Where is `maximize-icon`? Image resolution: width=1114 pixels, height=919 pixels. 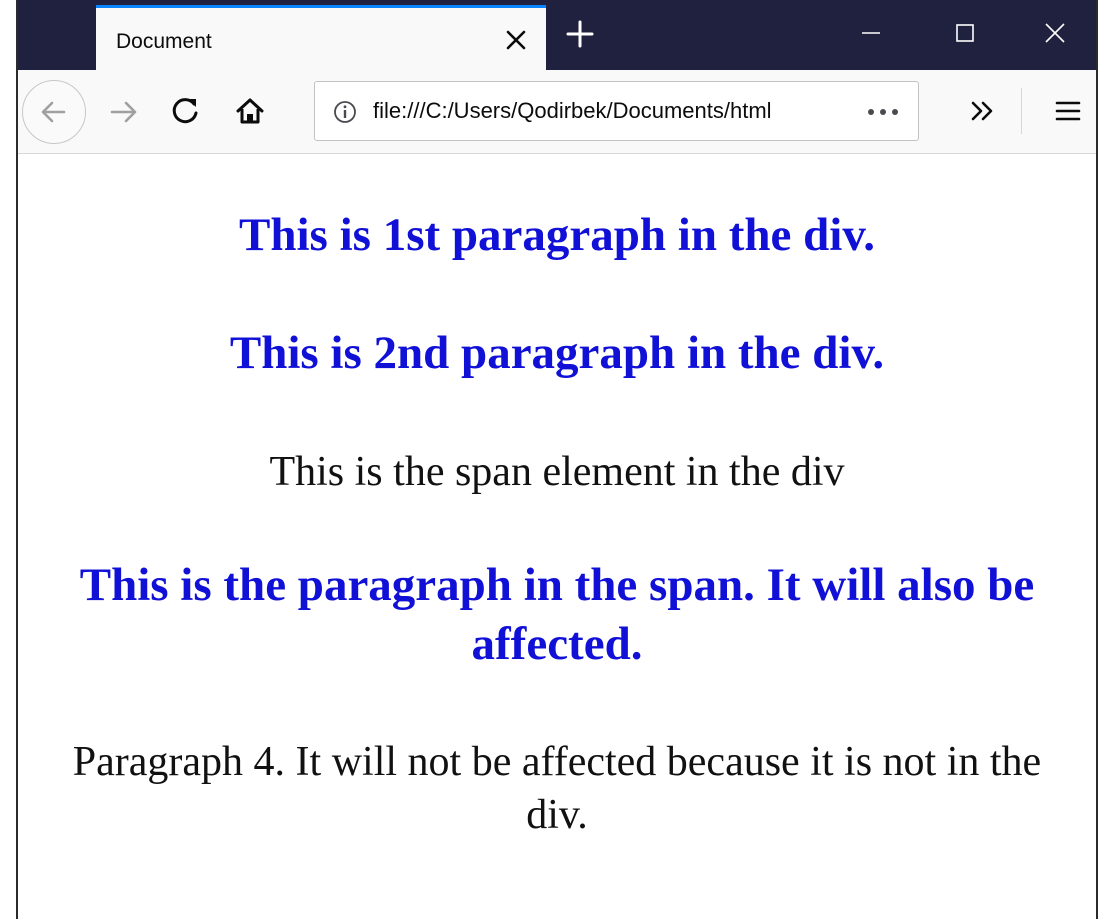 maximize-icon is located at coordinates (965, 33).